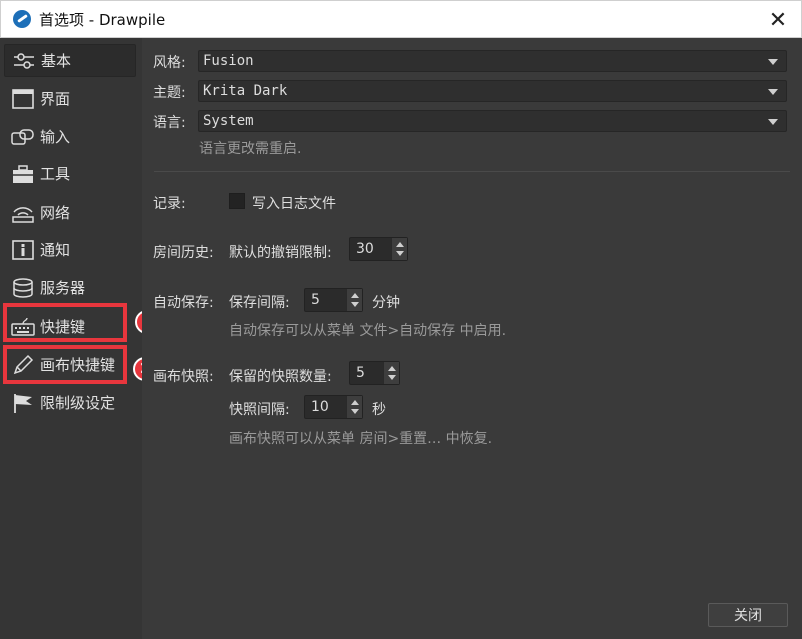  What do you see at coordinates (748, 615) in the screenshot?
I see `close-button: 关闭` at bounding box center [748, 615].